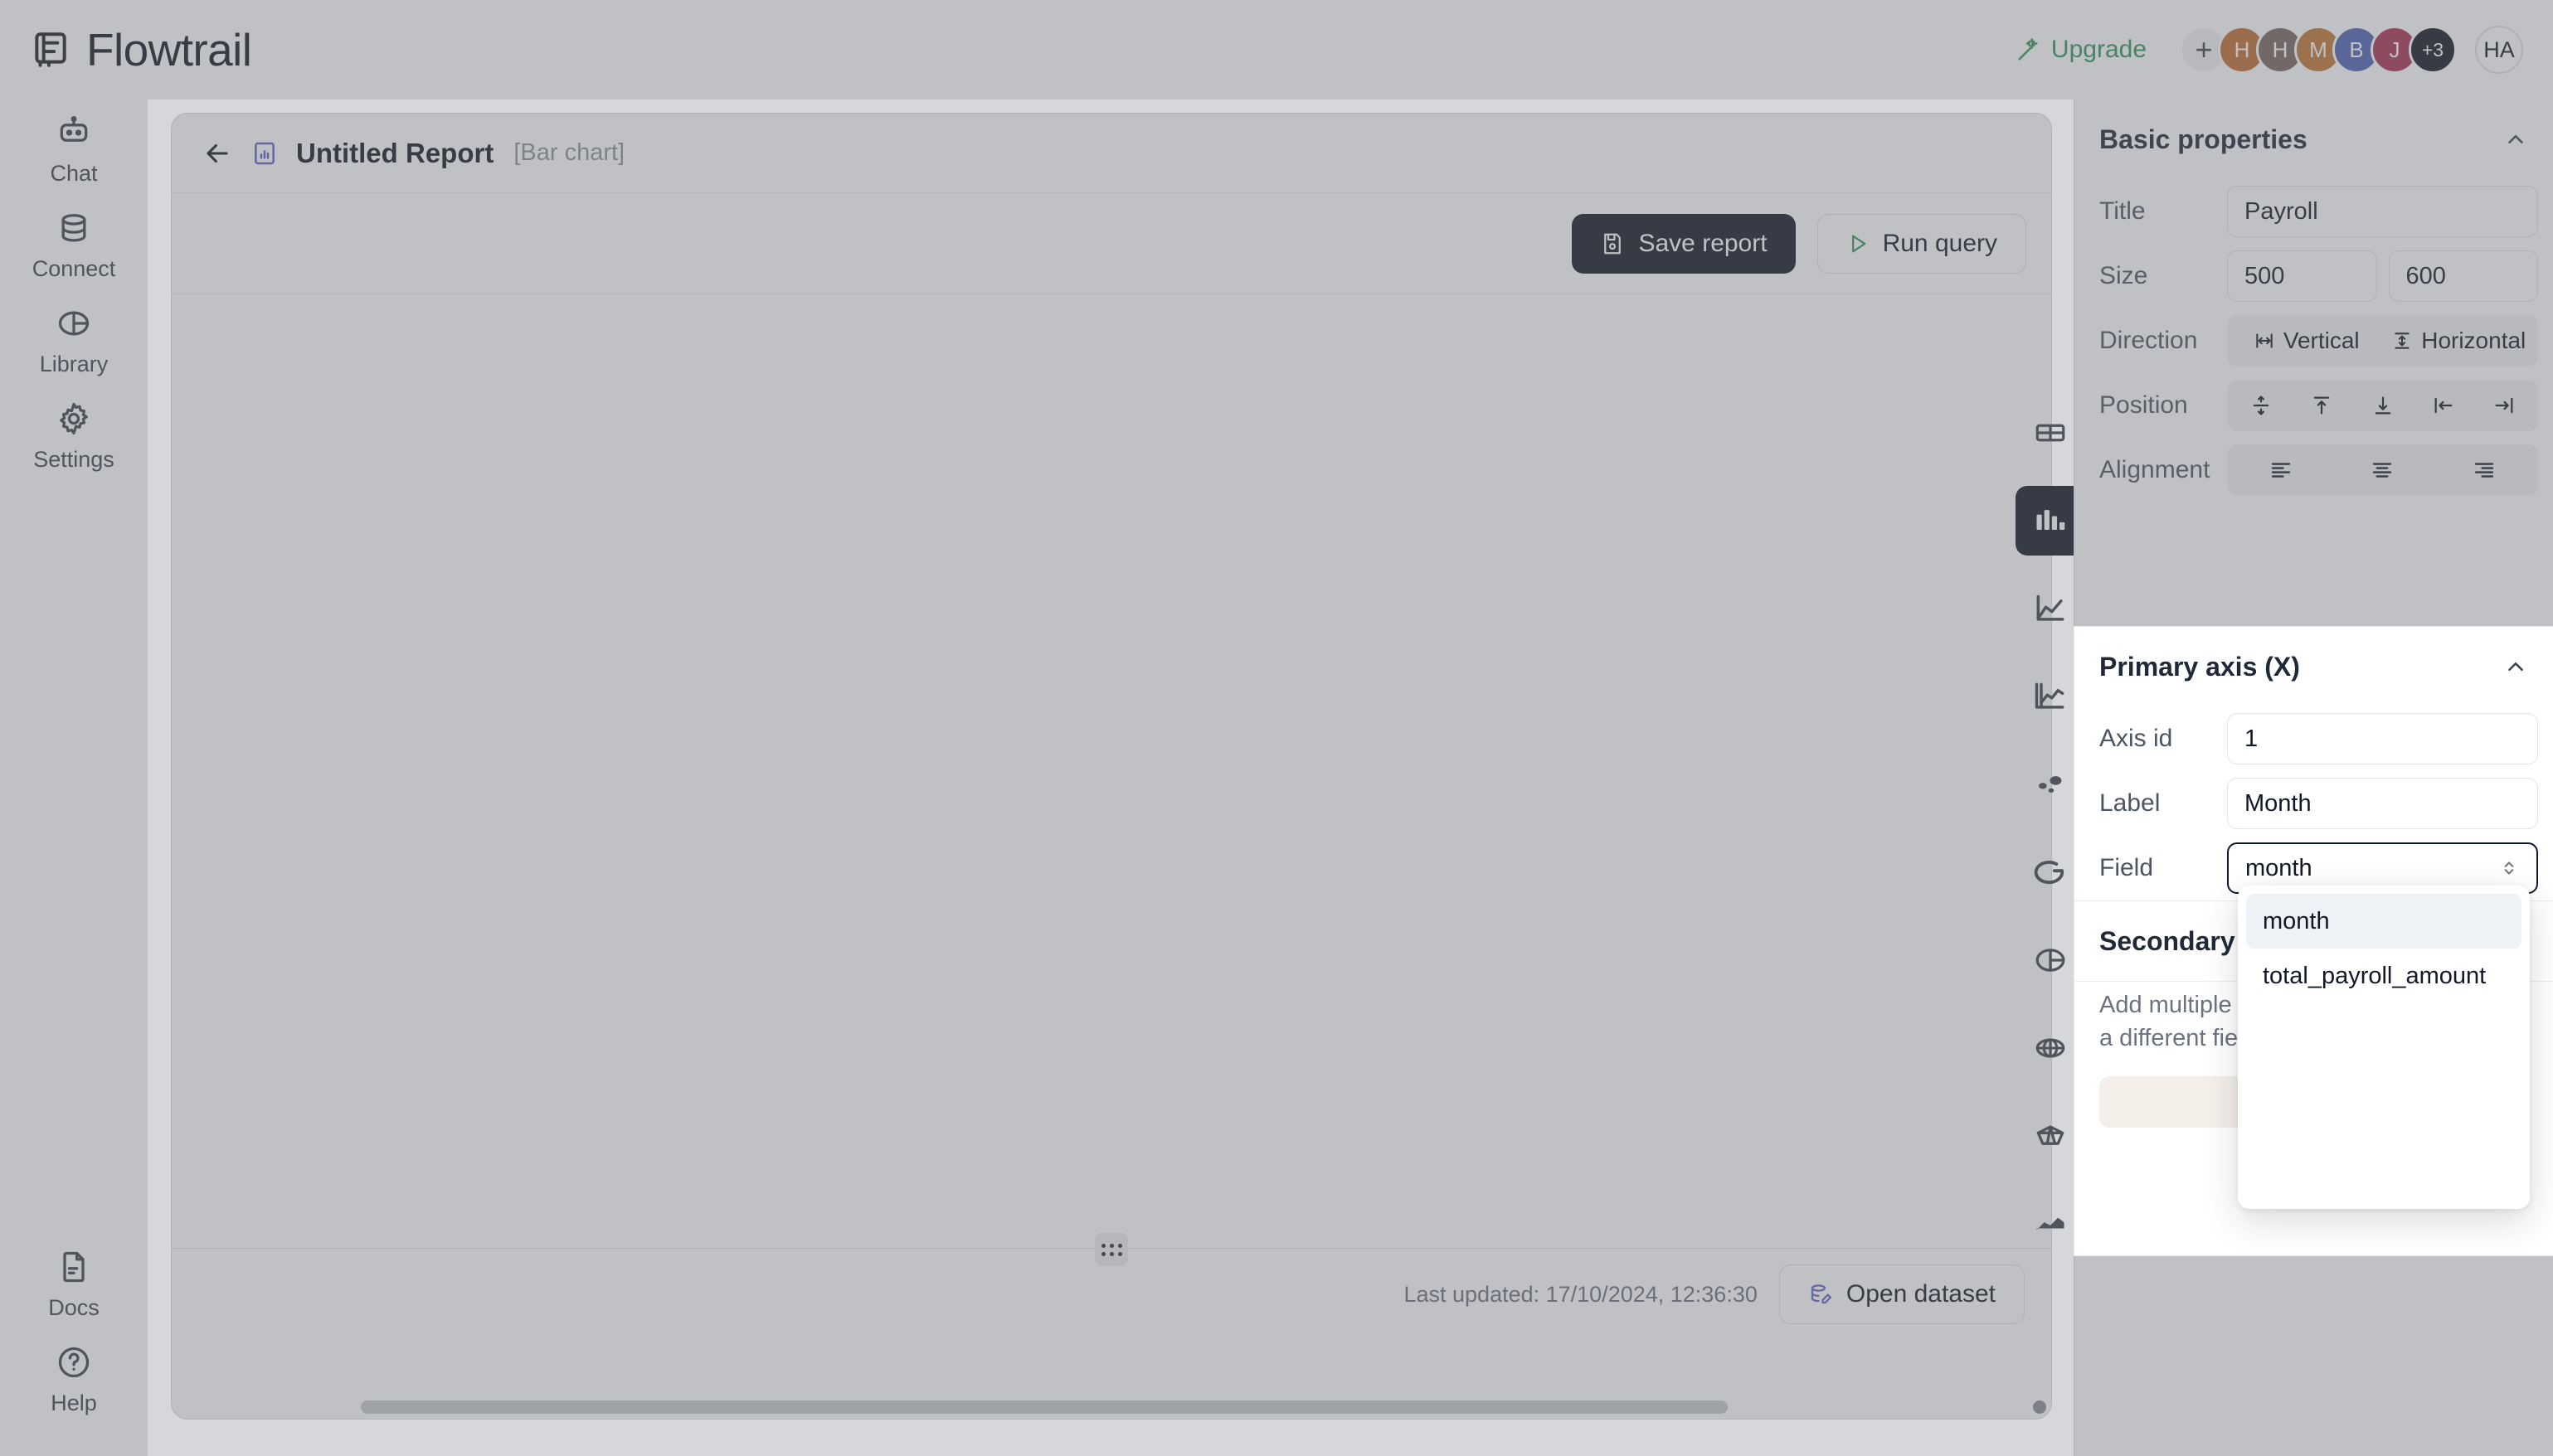 This screenshot has width=2553, height=1456. I want to click on report-type-label: [Bar chart], so click(569, 152).